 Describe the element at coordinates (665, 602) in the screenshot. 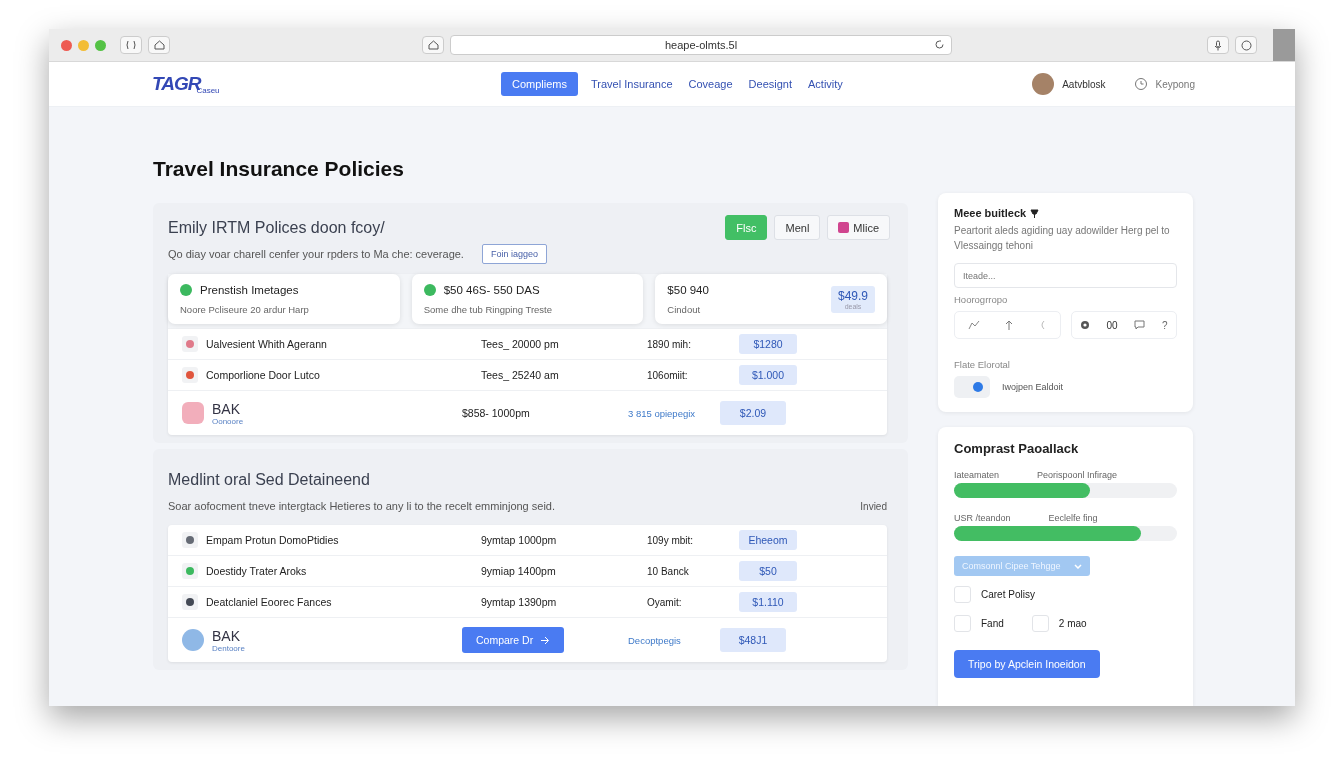

I see `policy-note: Oyamit:` at that location.